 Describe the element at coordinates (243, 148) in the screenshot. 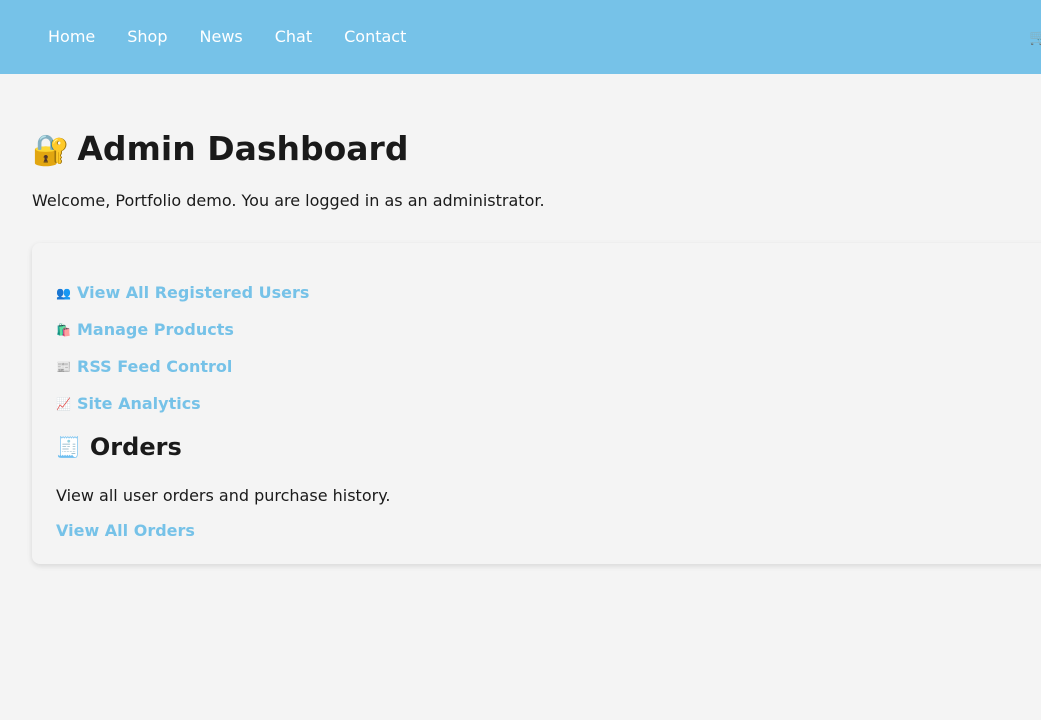

I see `page-title-text: Admin Dashboard` at that location.